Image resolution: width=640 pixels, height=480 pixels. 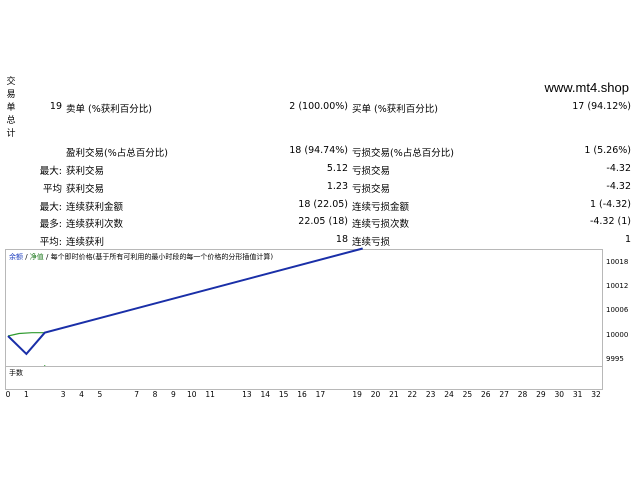 What do you see at coordinates (412, 394) in the screenshot?
I see `x-tick-label: 22` at bounding box center [412, 394].